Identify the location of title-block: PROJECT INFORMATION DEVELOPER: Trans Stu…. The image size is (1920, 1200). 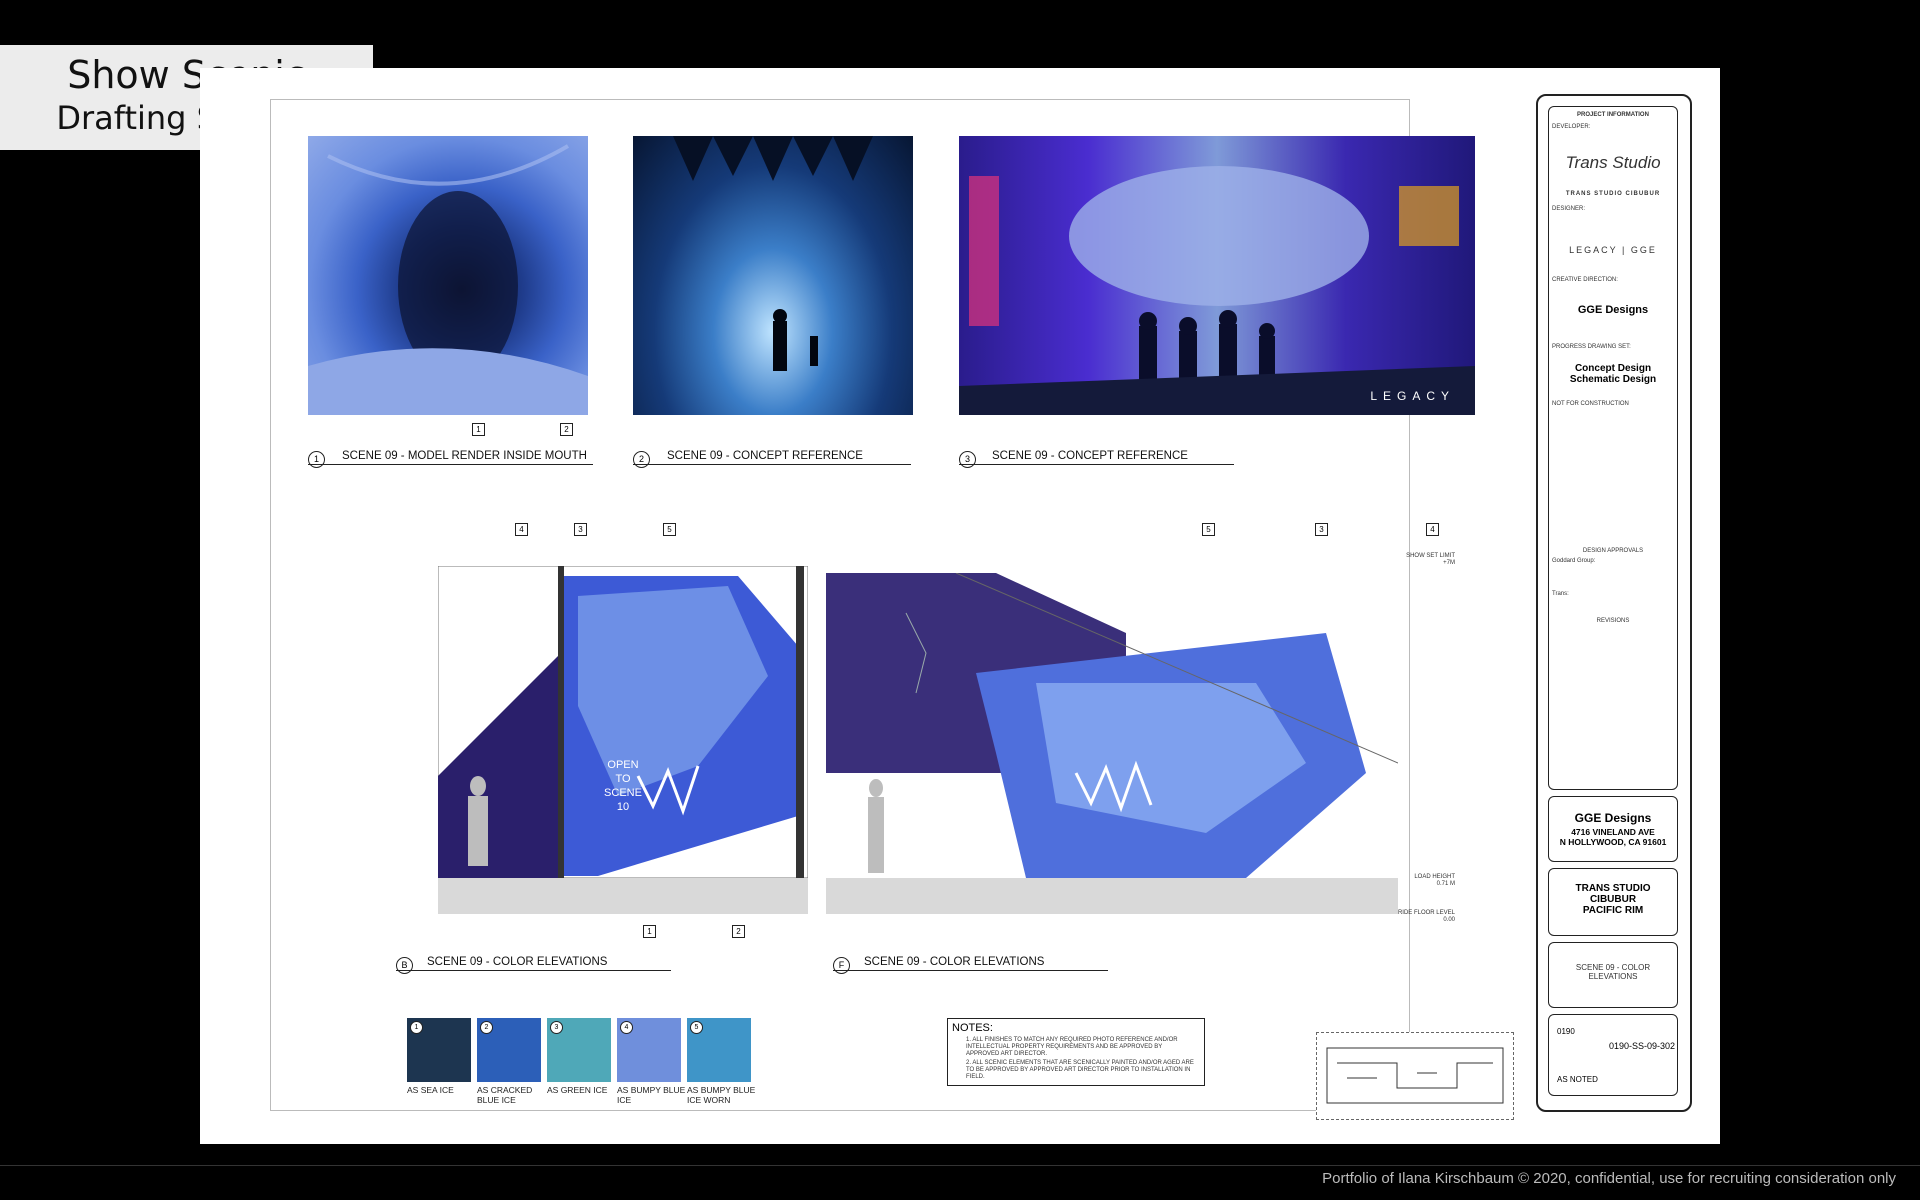
(1614, 603).